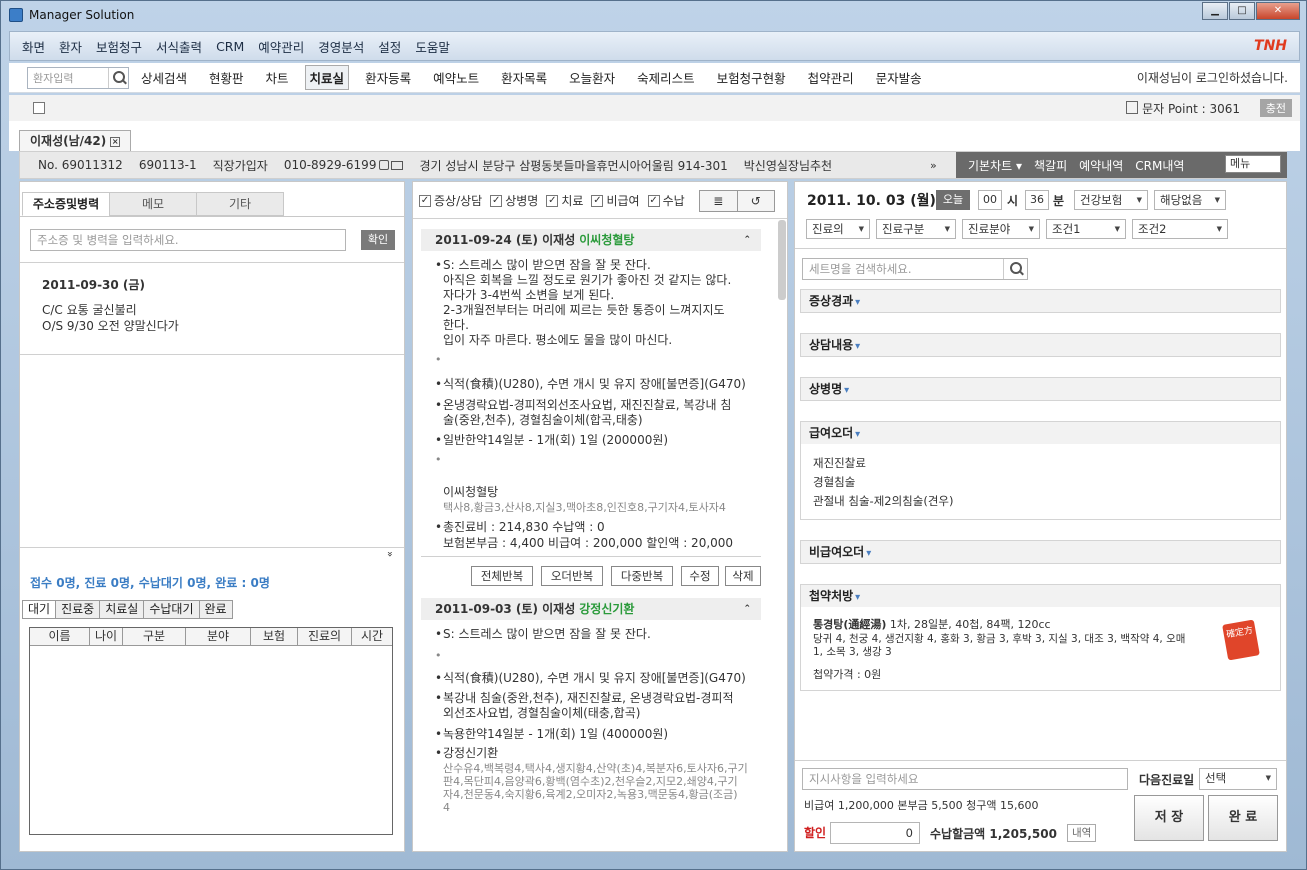 This screenshot has width=1307, height=870. What do you see at coordinates (78, 609) in the screenshot?
I see `tab-in-treatment: 진료중` at bounding box center [78, 609].